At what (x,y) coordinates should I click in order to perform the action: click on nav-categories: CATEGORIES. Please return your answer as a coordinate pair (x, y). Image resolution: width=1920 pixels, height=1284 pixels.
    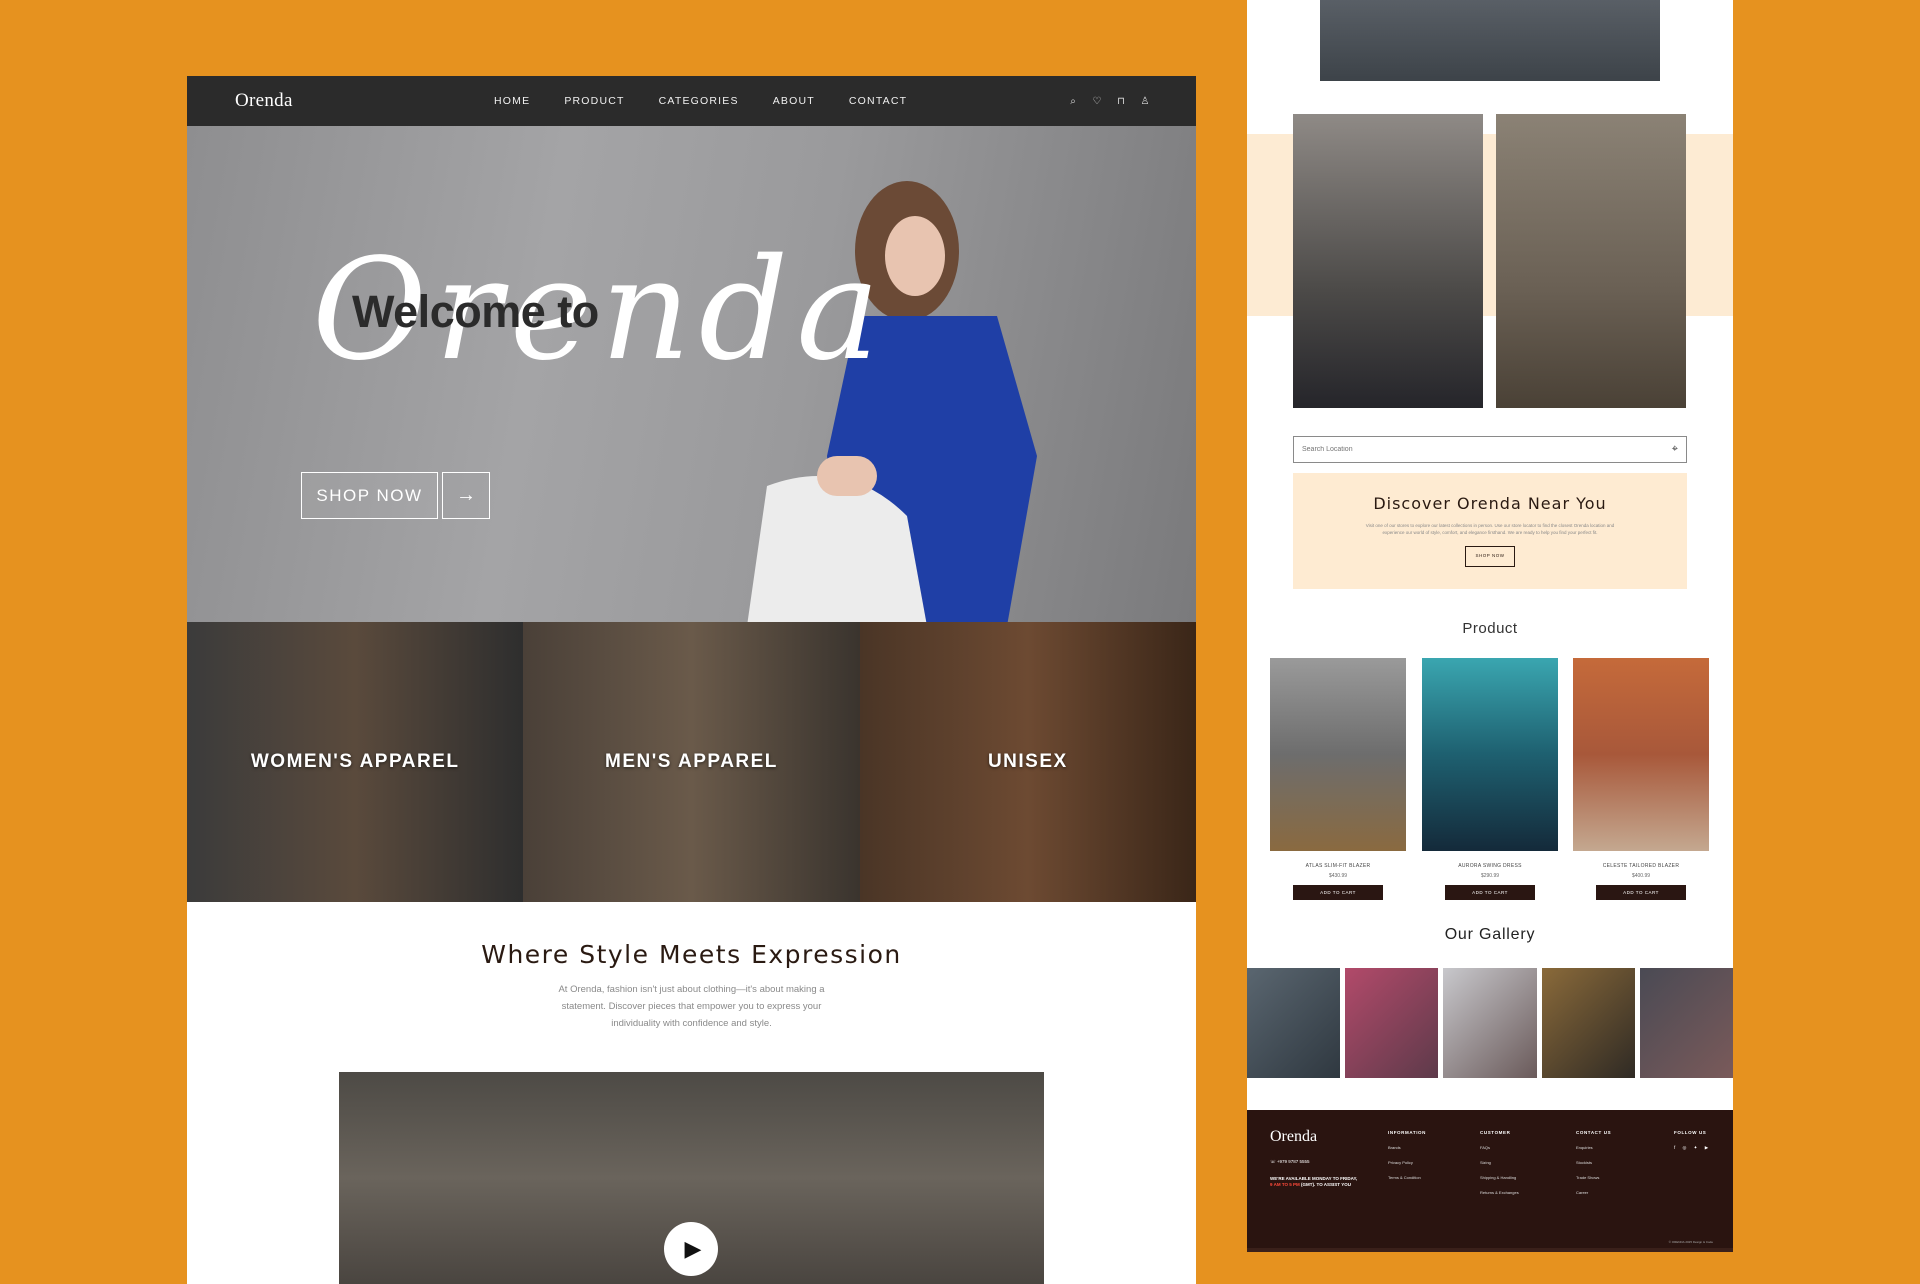
    Looking at the image, I should click on (699, 101).